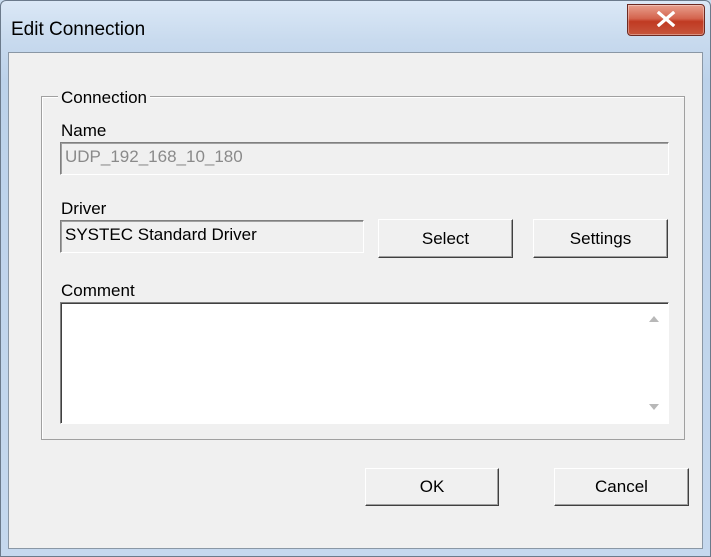  What do you see at coordinates (98, 290) in the screenshot?
I see `comment-label: Comment` at bounding box center [98, 290].